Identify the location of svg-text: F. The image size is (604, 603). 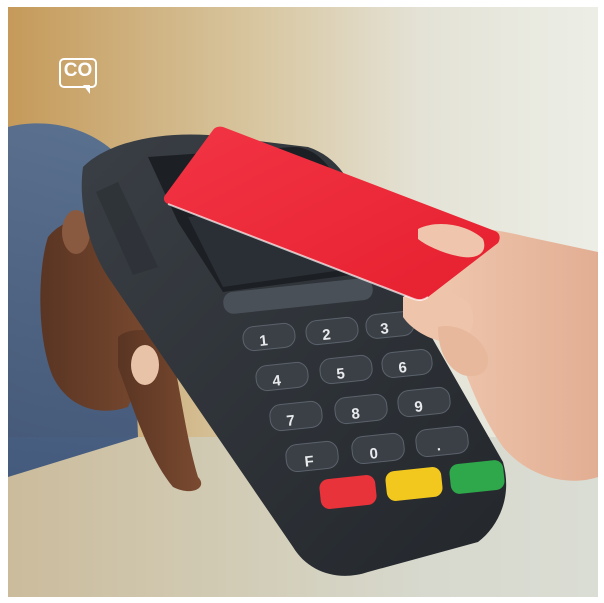
(309, 462).